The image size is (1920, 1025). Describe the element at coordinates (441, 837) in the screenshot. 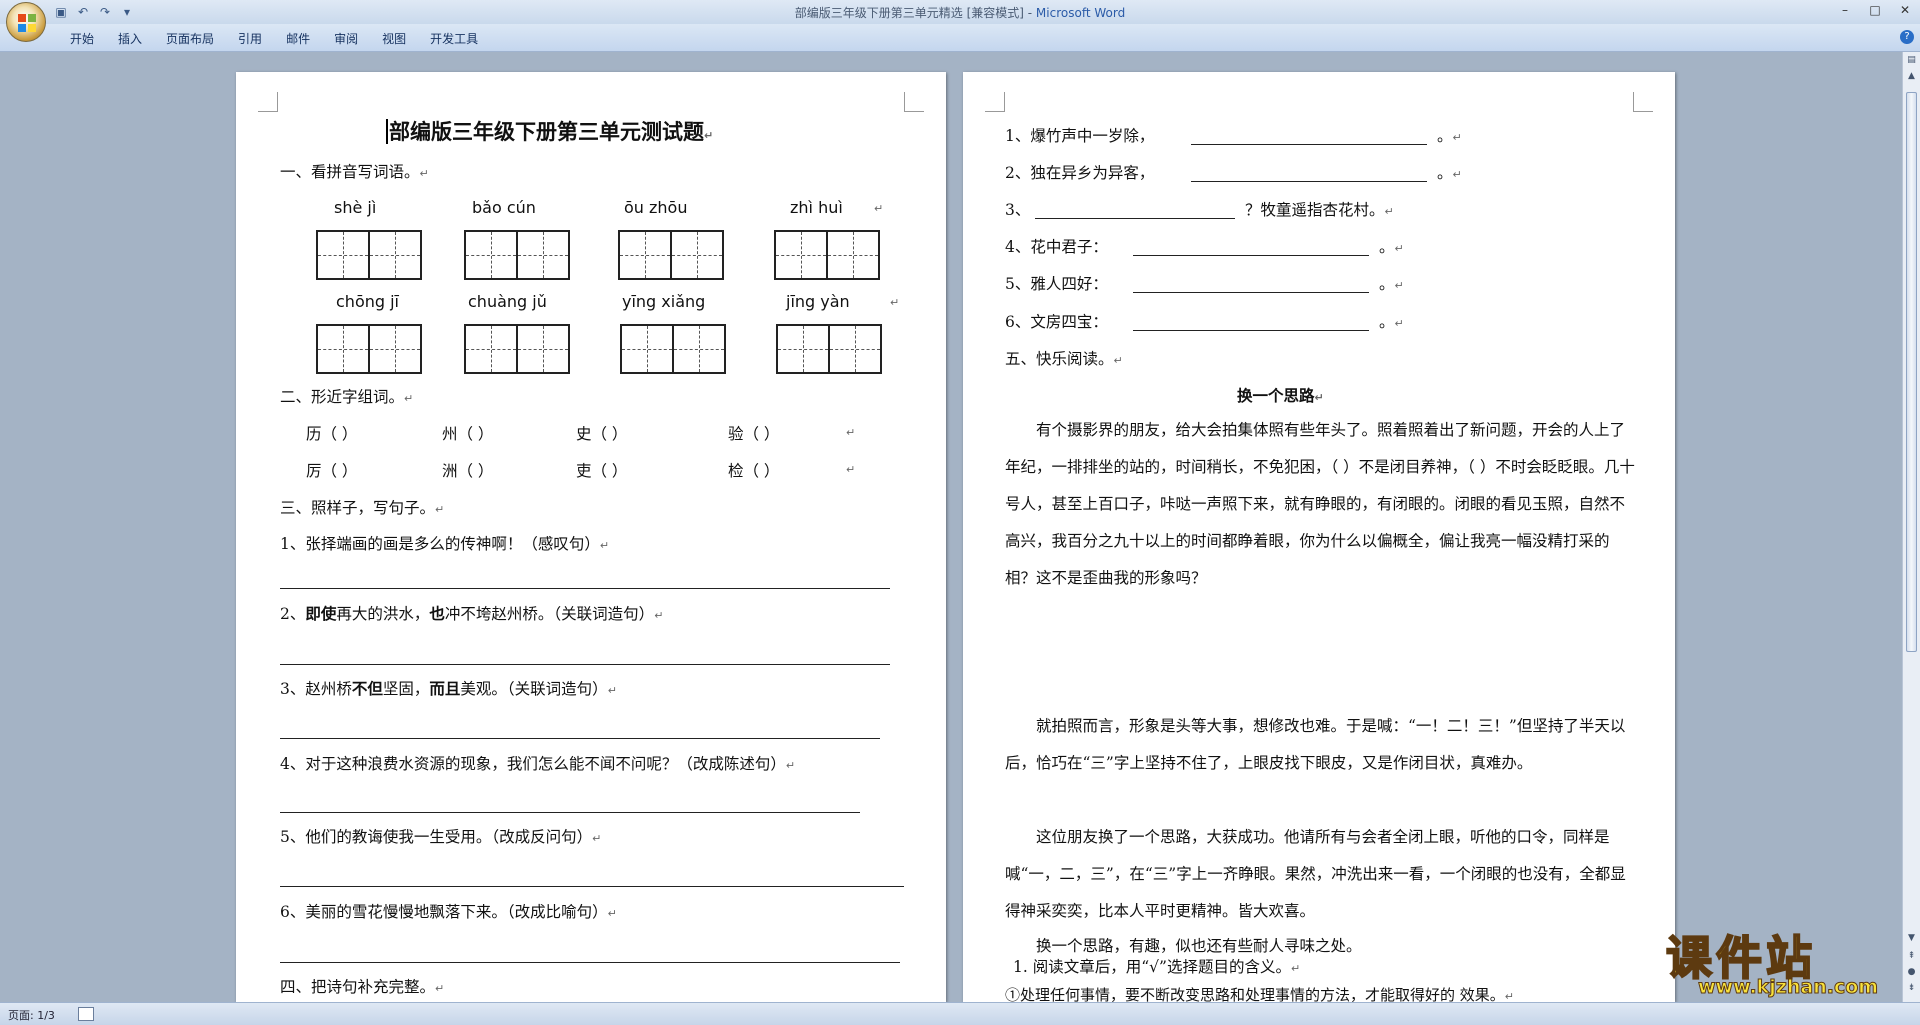

I see `question-text: 5、他们的教诲使我一生受用。（改成反问句）↵` at that location.